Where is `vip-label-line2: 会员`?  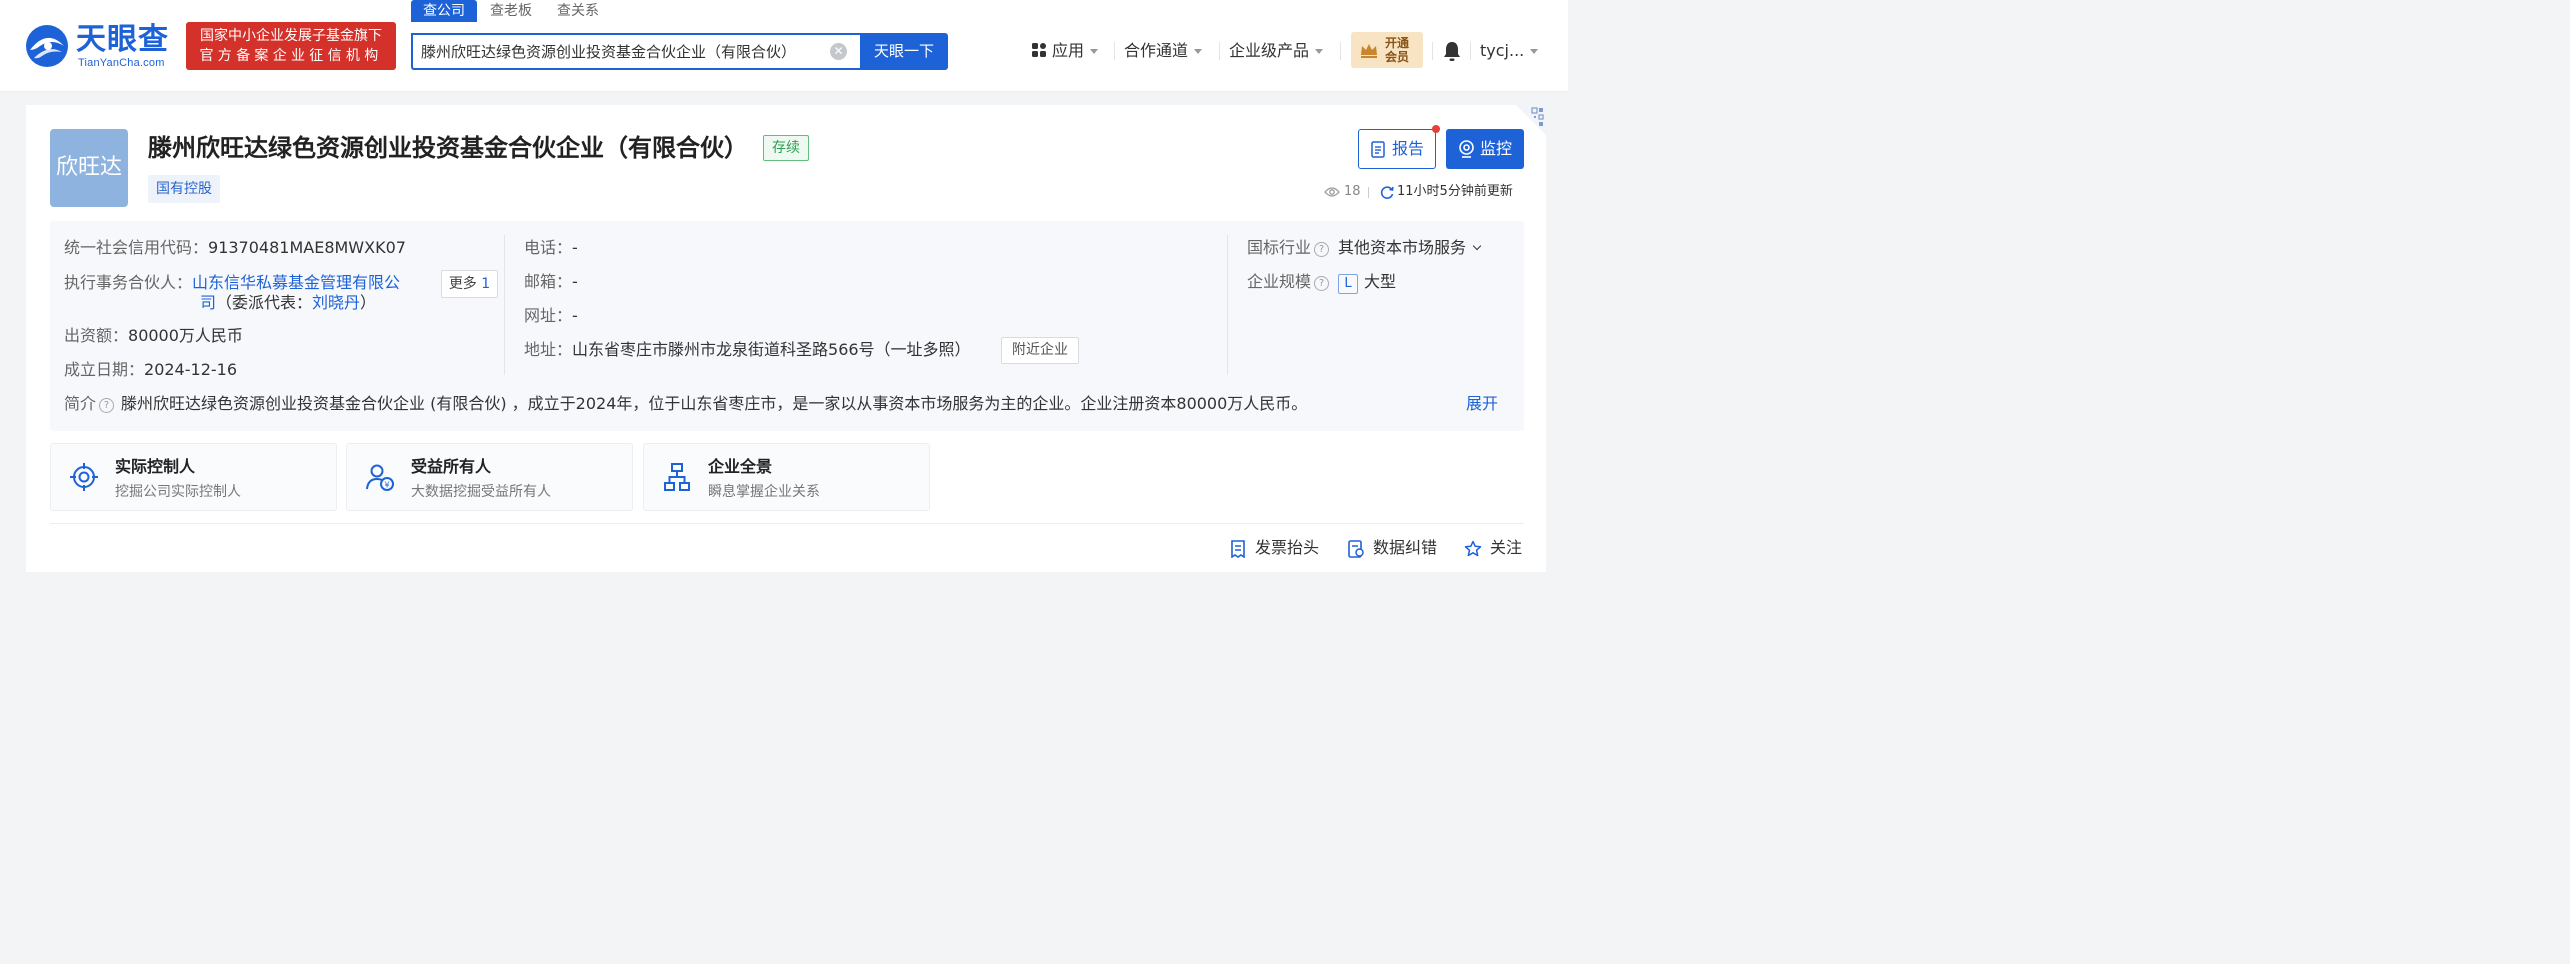 vip-label-line2: 会员 is located at coordinates (1397, 57).